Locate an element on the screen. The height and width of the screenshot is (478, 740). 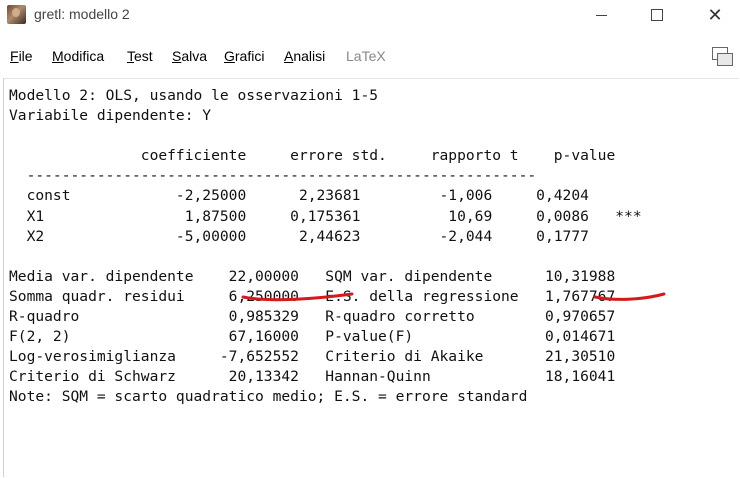
menu-salva: Salva is located at coordinates (189, 56).